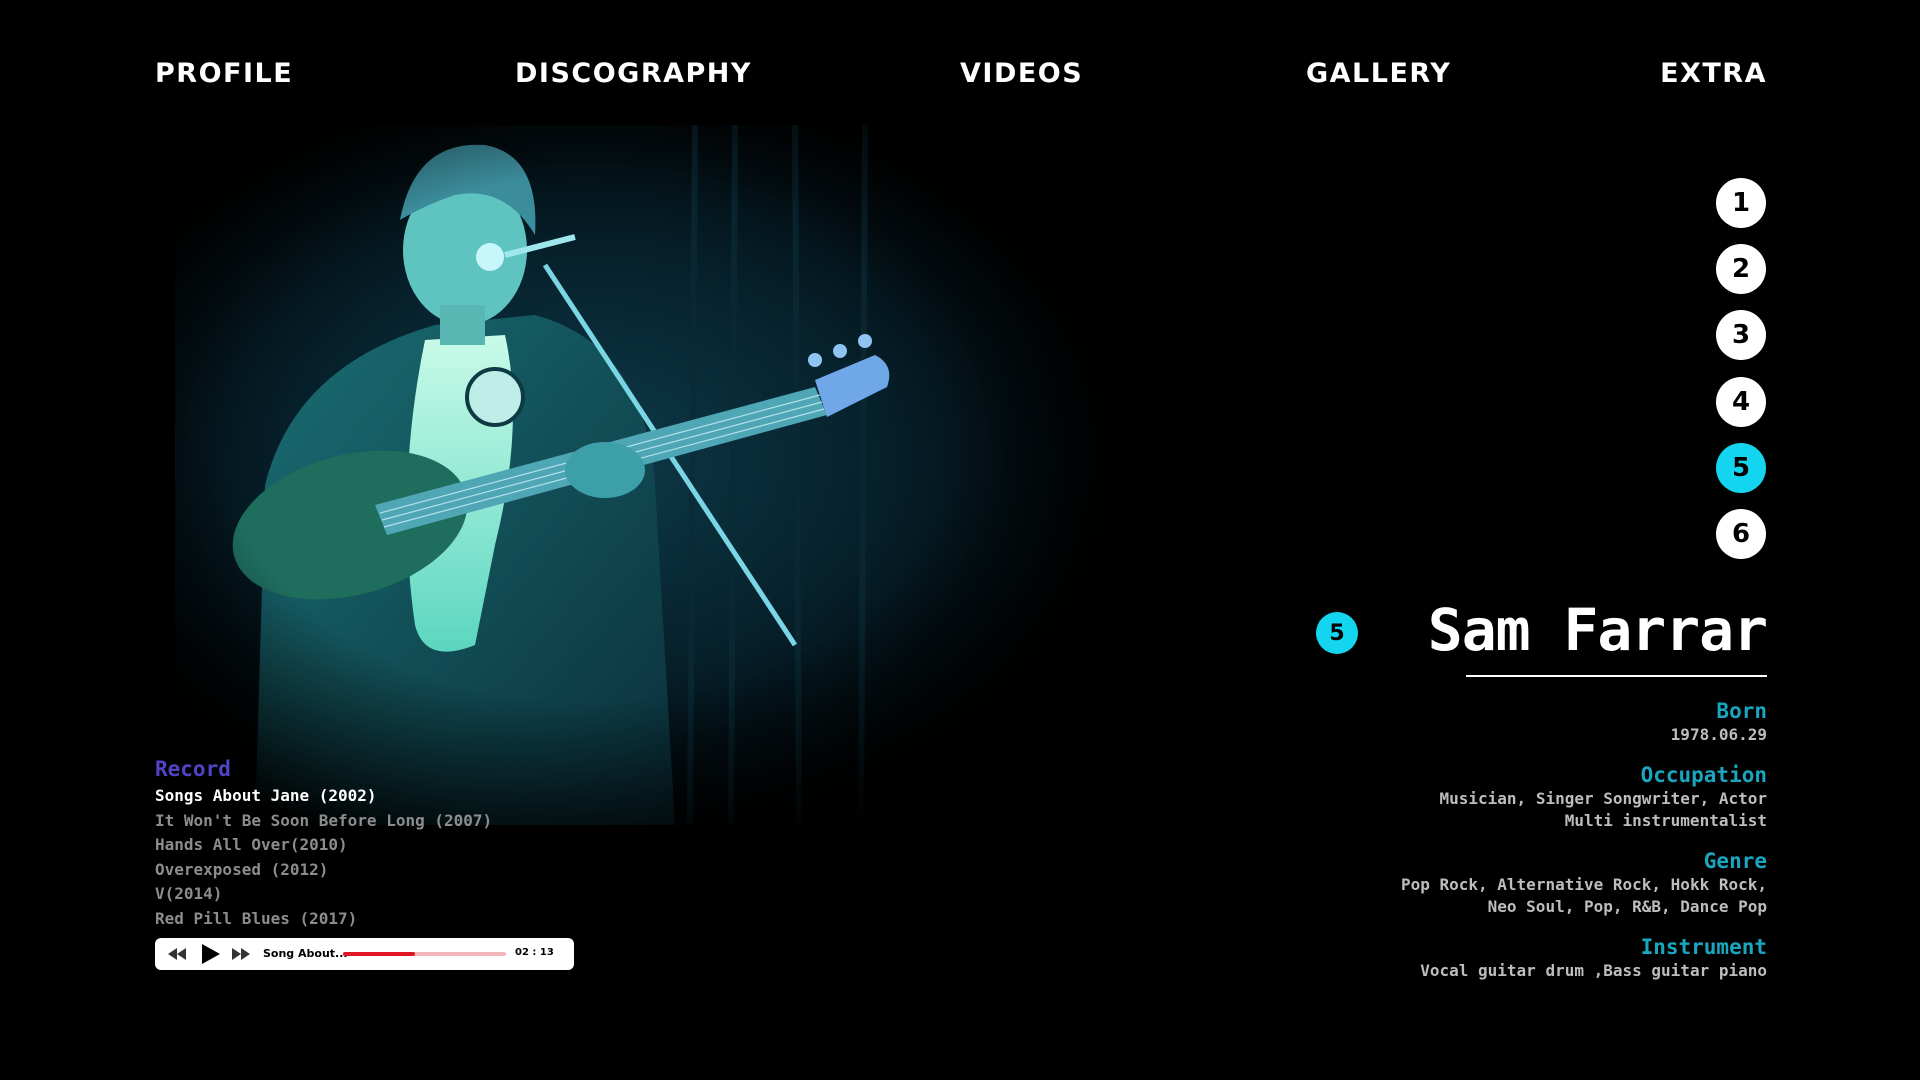  I want to click on born-group: Born 1978.06.29, so click(1537, 722).